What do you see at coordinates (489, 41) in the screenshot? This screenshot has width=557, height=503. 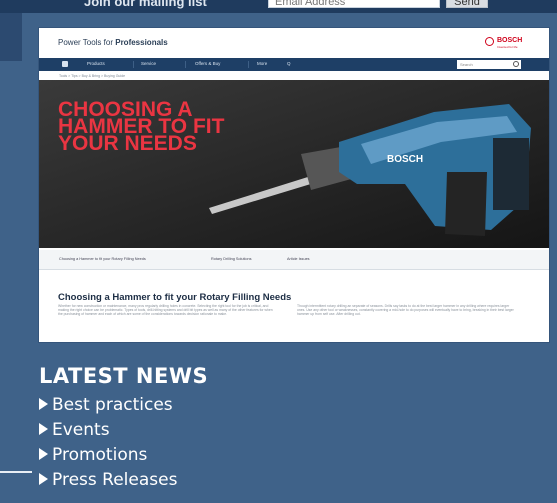 I see `bosch-mark-icon` at bounding box center [489, 41].